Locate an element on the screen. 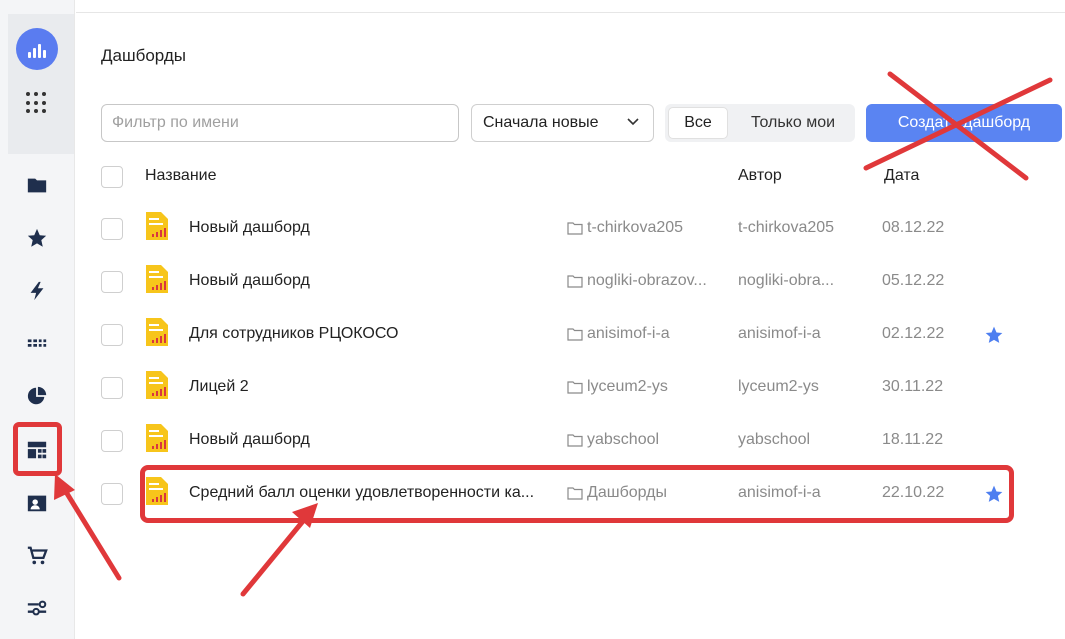 The height and width of the screenshot is (639, 1065). segment-all: Все is located at coordinates (698, 123).